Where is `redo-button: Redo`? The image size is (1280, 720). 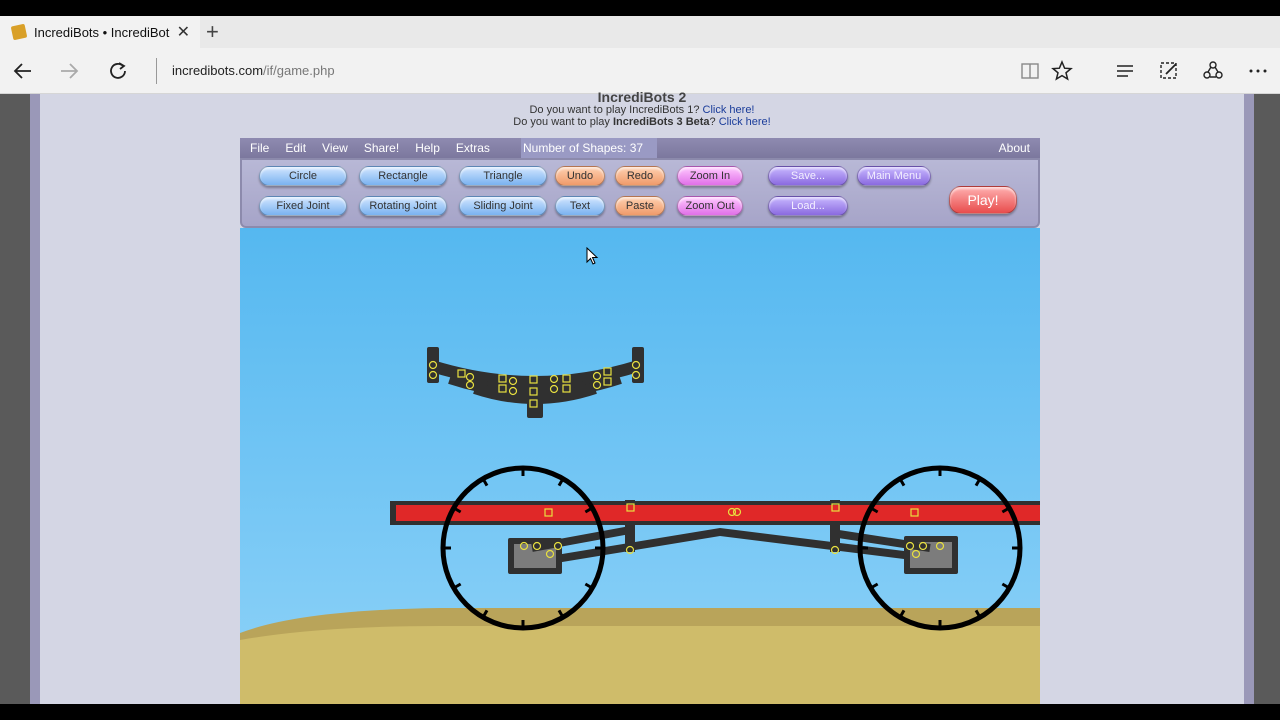 redo-button: Redo is located at coordinates (640, 176).